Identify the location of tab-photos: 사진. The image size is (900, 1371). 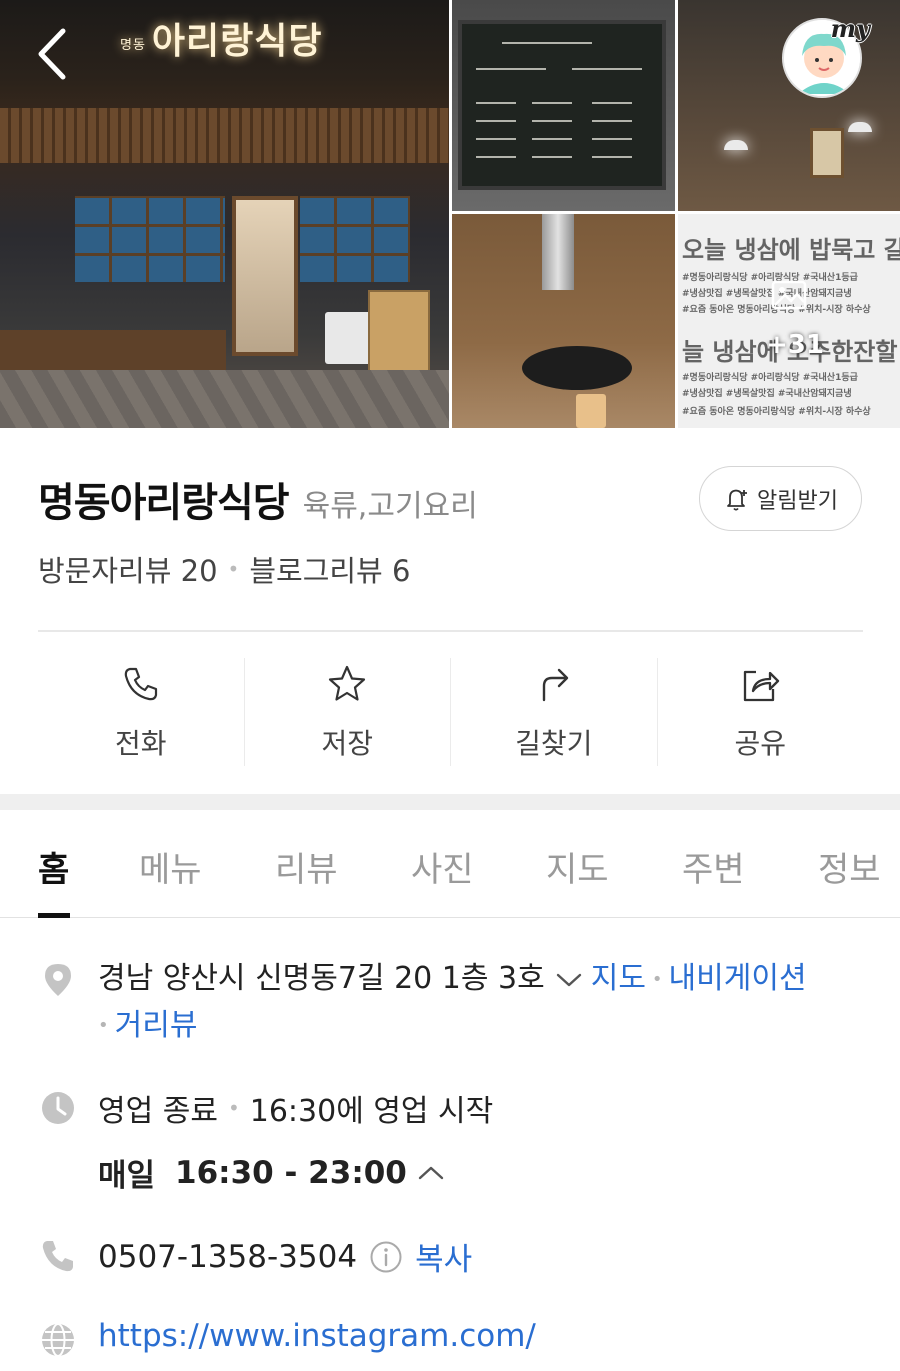
(442, 866).